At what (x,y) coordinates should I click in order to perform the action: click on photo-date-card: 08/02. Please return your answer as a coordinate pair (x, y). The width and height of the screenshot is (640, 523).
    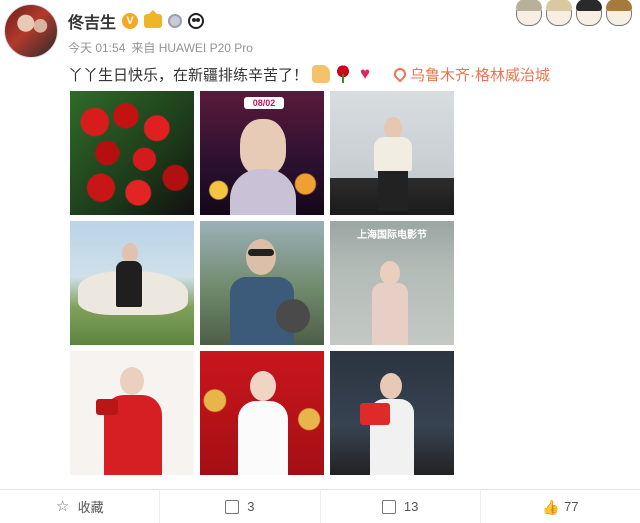
    Looking at the image, I should click on (262, 153).